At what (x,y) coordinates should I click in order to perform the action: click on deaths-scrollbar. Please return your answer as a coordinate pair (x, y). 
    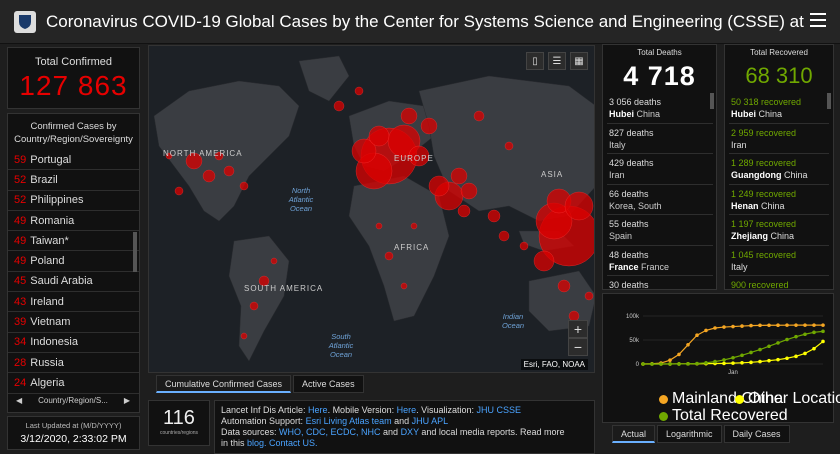
    Looking at the image, I should click on (712, 101).